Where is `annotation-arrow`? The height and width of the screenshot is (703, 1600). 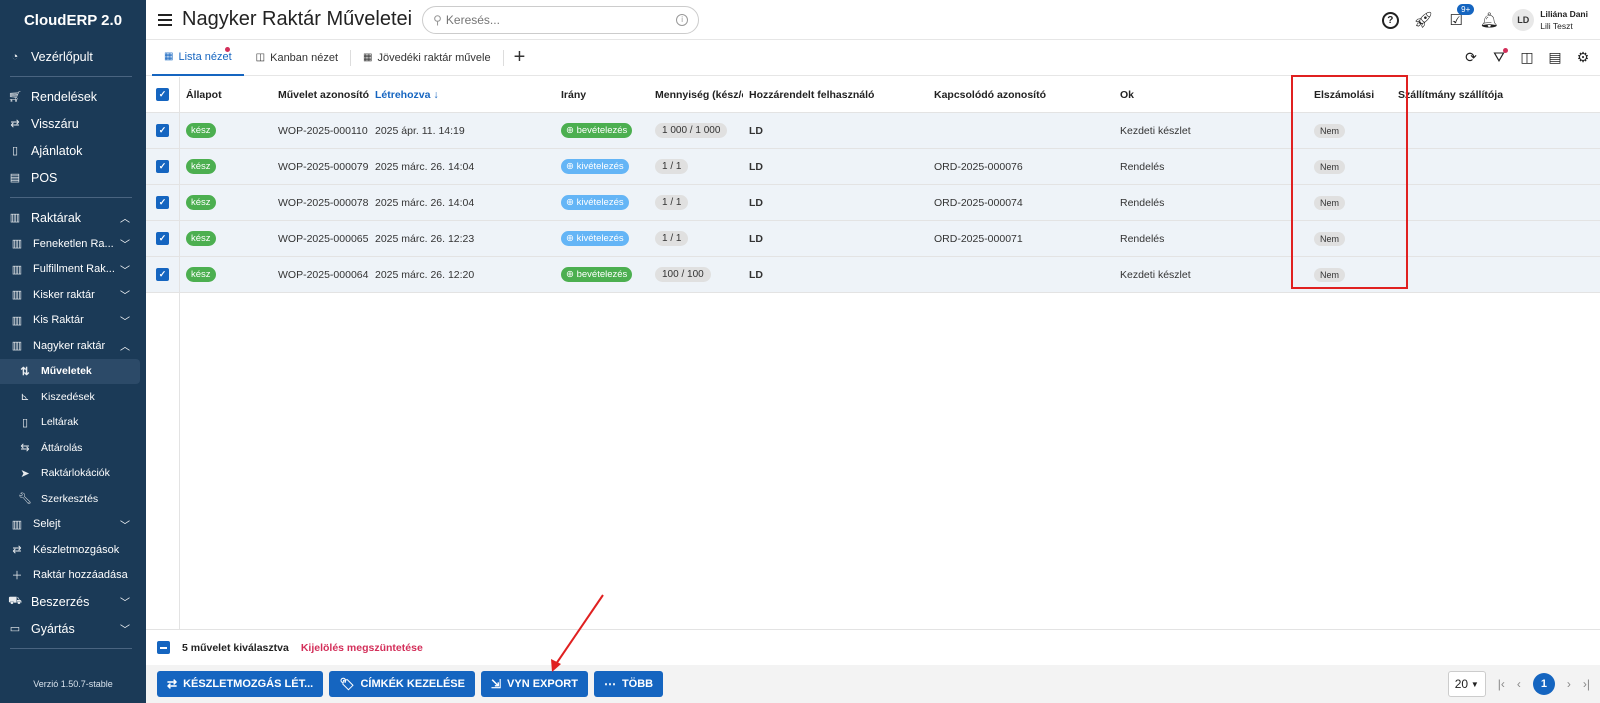 annotation-arrow is located at coordinates (577, 633).